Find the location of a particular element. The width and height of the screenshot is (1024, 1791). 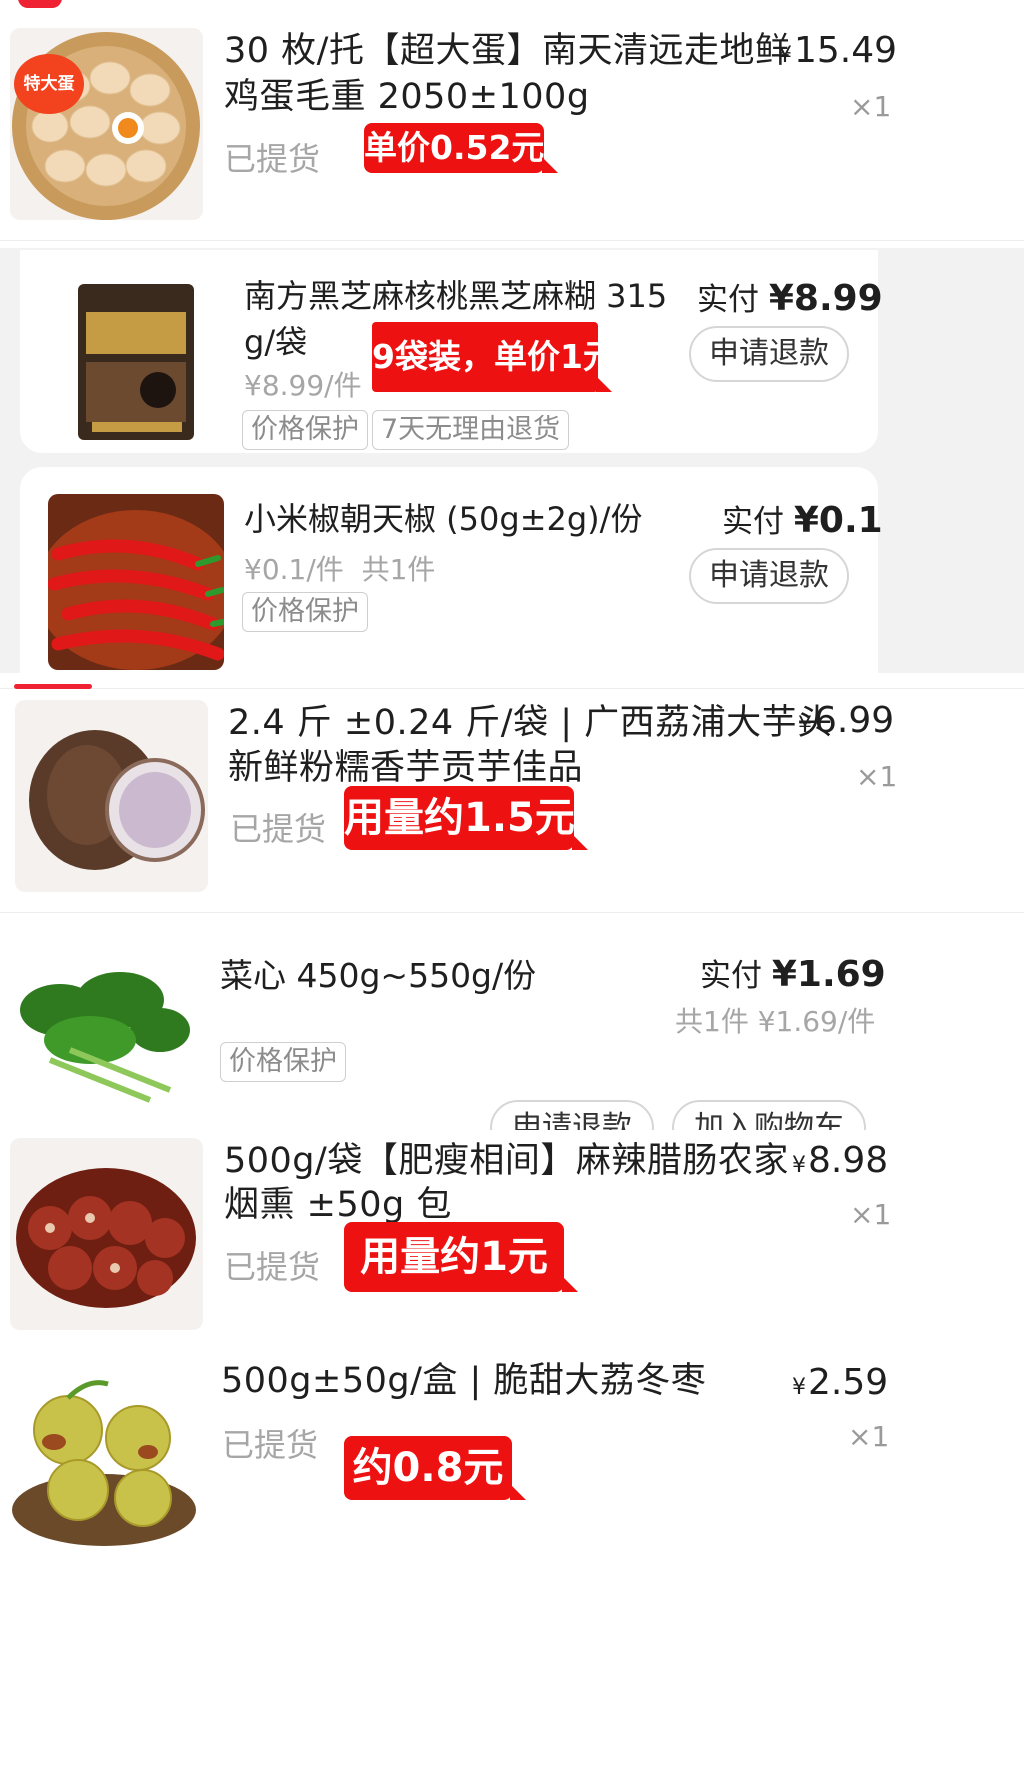

product-price: ¥2.59 is located at coordinates (840, 1382).